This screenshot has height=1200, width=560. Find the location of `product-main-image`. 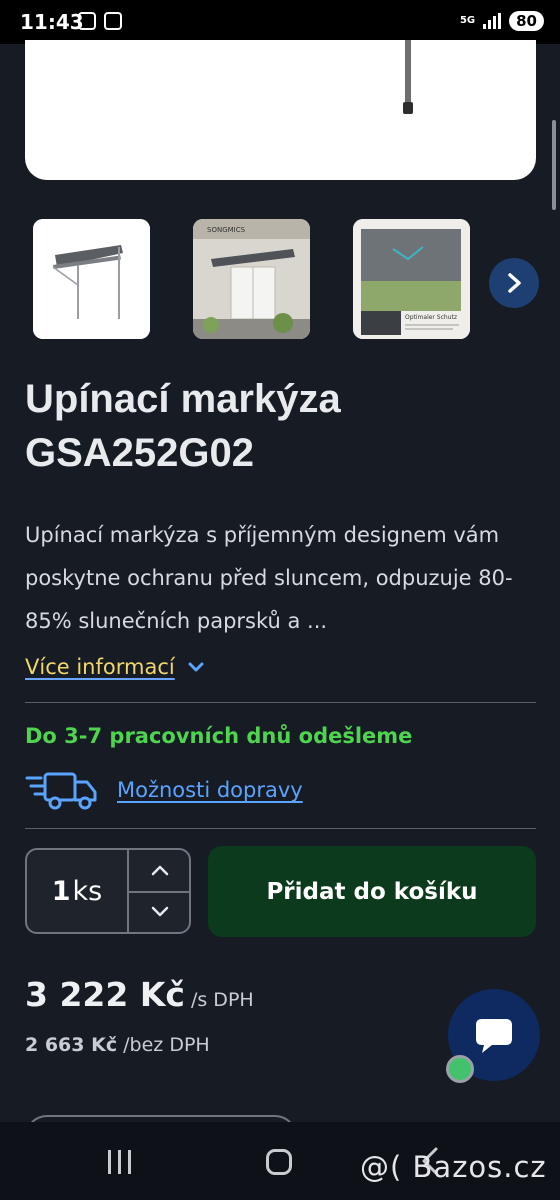

product-main-image is located at coordinates (280, 110).